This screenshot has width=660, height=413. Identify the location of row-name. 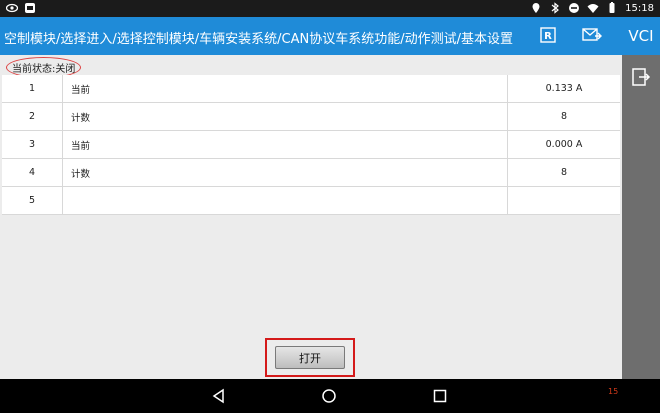
(285, 200).